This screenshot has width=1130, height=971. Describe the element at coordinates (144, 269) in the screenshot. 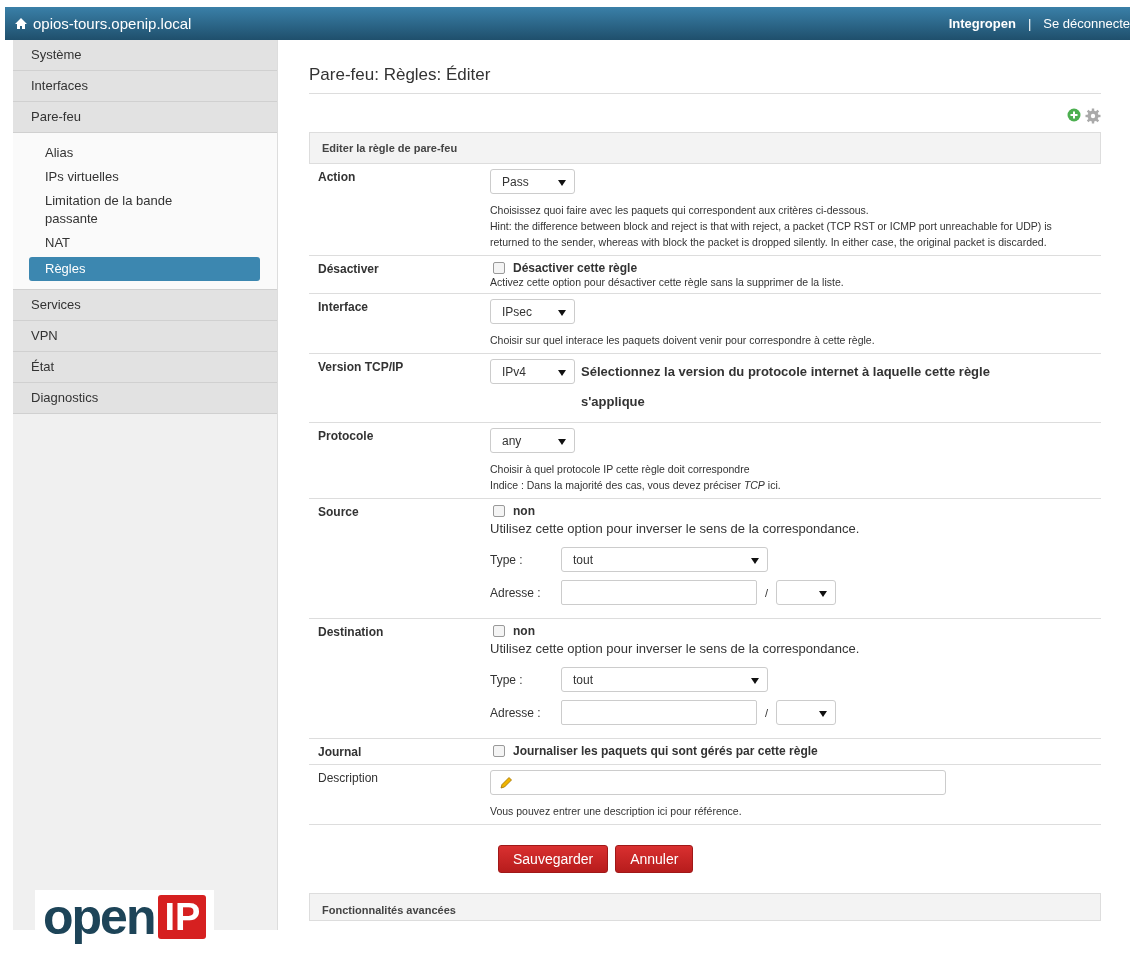

I see `submenu-item: Règles` at that location.